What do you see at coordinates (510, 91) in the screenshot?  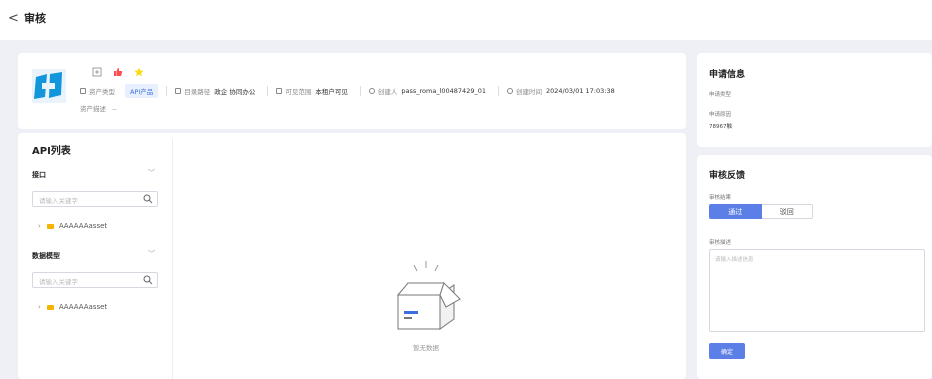 I see `clock-icon` at bounding box center [510, 91].